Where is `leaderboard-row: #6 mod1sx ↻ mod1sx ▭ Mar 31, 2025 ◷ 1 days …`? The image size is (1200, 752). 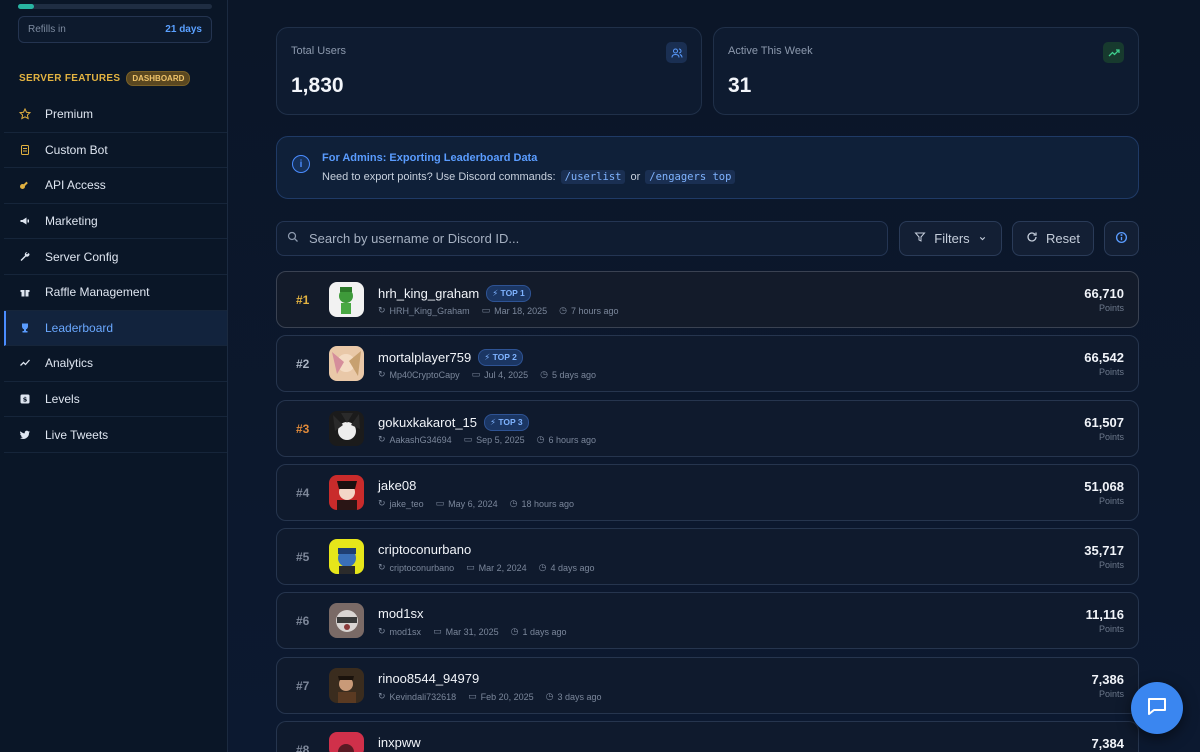 leaderboard-row: #6 mod1sx ↻ mod1sx ▭ Mar 31, 2025 ◷ 1 days … is located at coordinates (707, 620).